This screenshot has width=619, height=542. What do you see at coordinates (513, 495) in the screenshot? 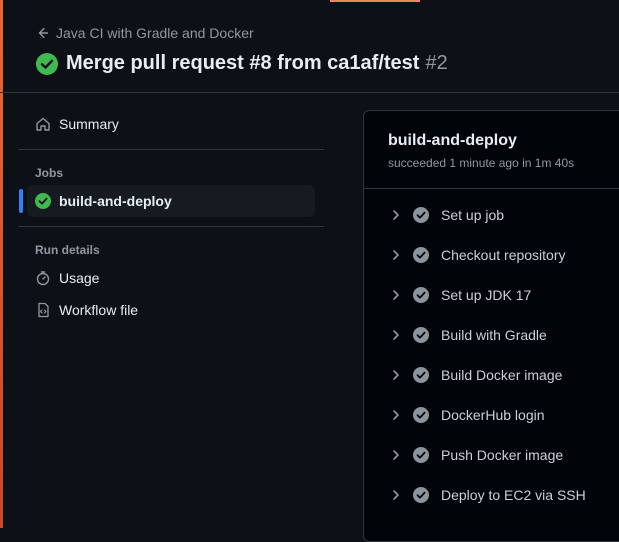
I see `step-label: Deploy to EC2 via SSH` at bounding box center [513, 495].